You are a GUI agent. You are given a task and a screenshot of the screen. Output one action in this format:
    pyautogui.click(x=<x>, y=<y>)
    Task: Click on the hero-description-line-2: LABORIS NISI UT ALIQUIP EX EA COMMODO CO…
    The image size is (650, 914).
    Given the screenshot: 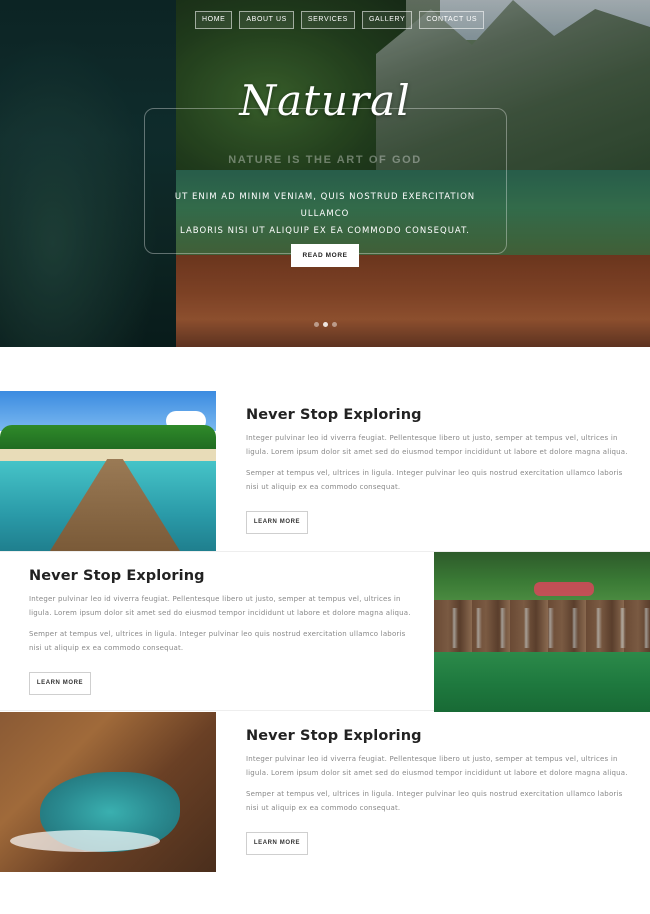 What is the action you would take?
    pyautogui.click(x=325, y=231)
    